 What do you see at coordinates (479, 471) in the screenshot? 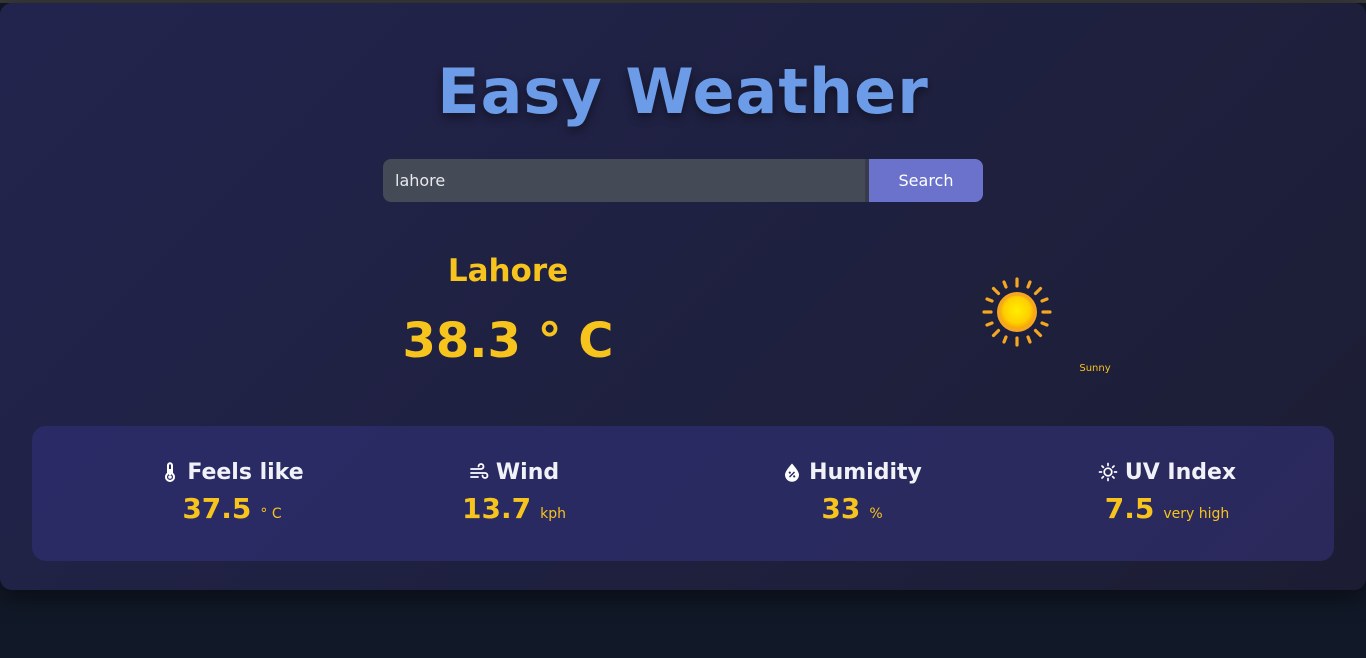
I see `wind-icon` at bounding box center [479, 471].